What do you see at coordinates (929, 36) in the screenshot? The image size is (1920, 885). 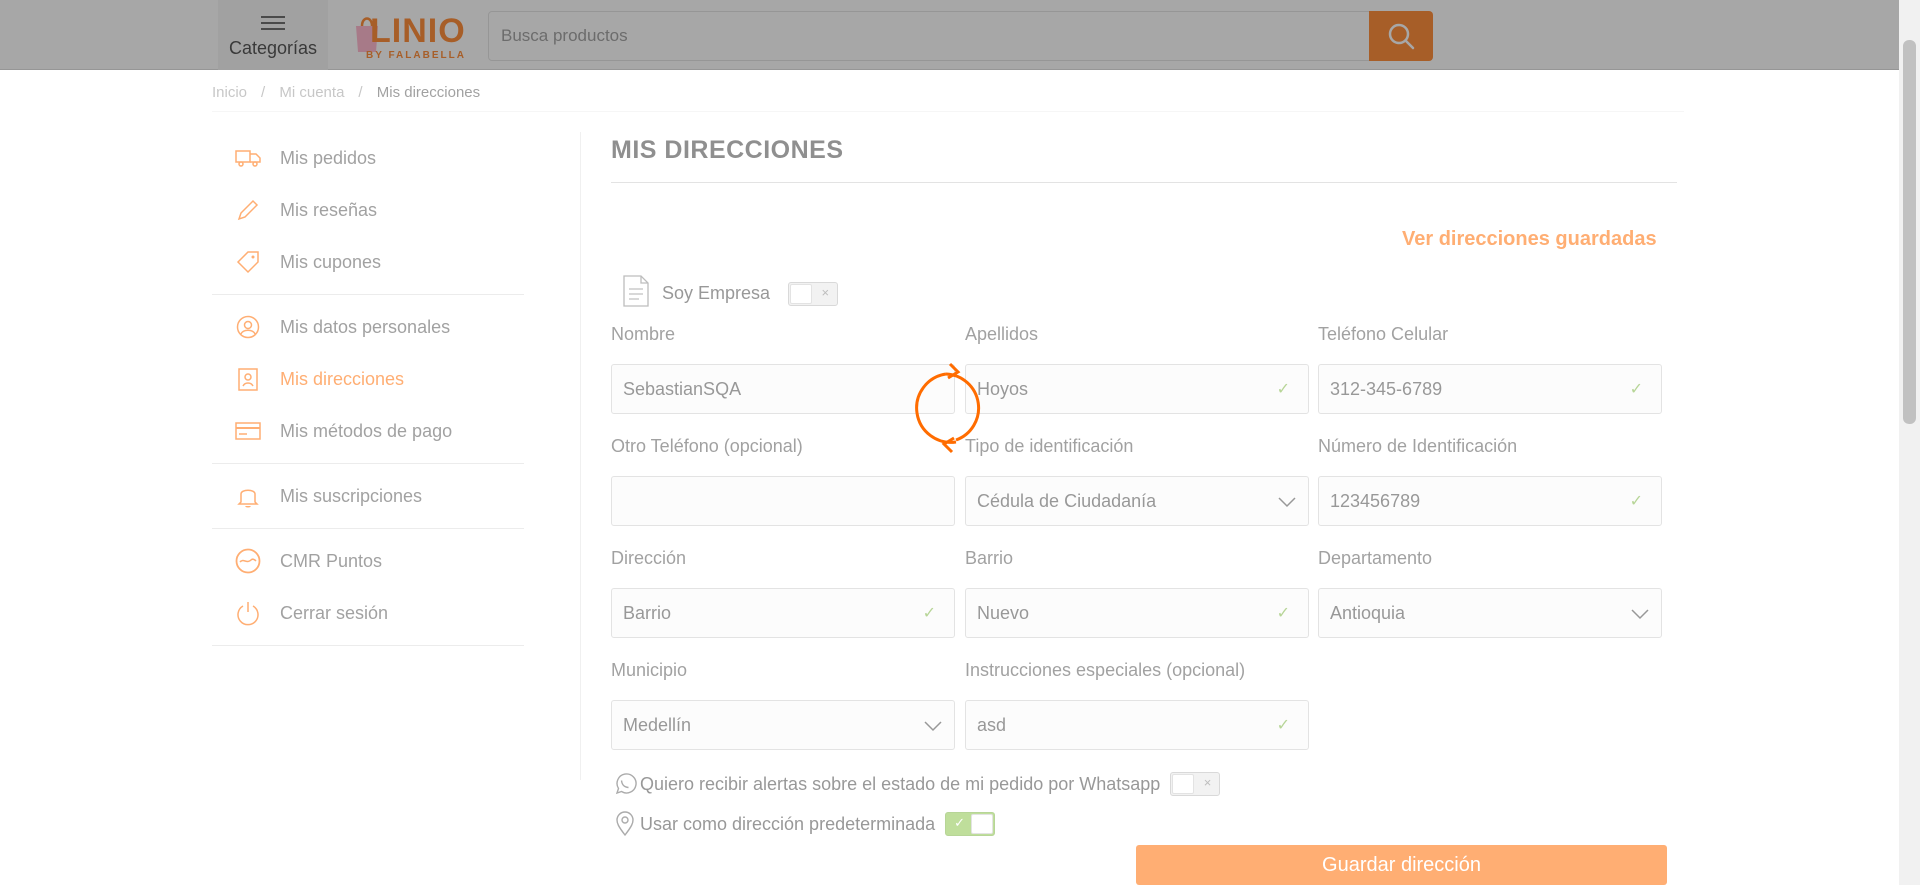 I see `search-input` at bounding box center [929, 36].